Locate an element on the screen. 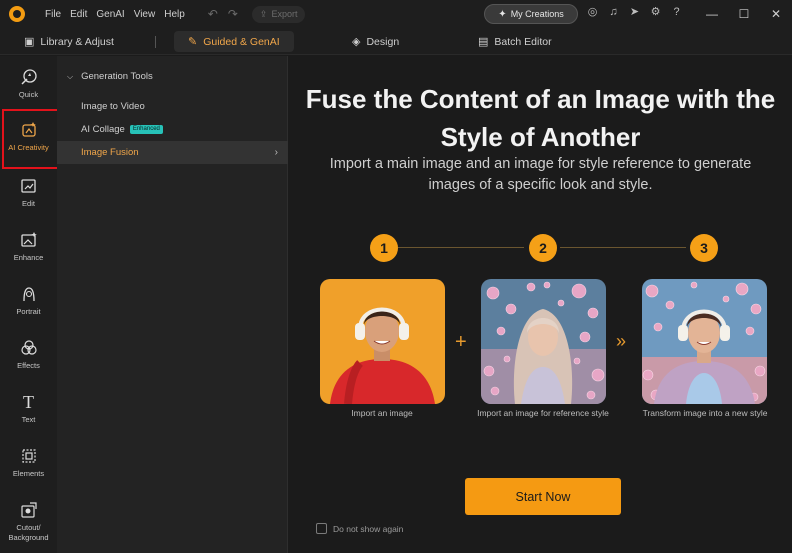 Image resolution: width=792 pixels, height=553 pixels. rail-item-edit: Edit is located at coordinates (28, 193).